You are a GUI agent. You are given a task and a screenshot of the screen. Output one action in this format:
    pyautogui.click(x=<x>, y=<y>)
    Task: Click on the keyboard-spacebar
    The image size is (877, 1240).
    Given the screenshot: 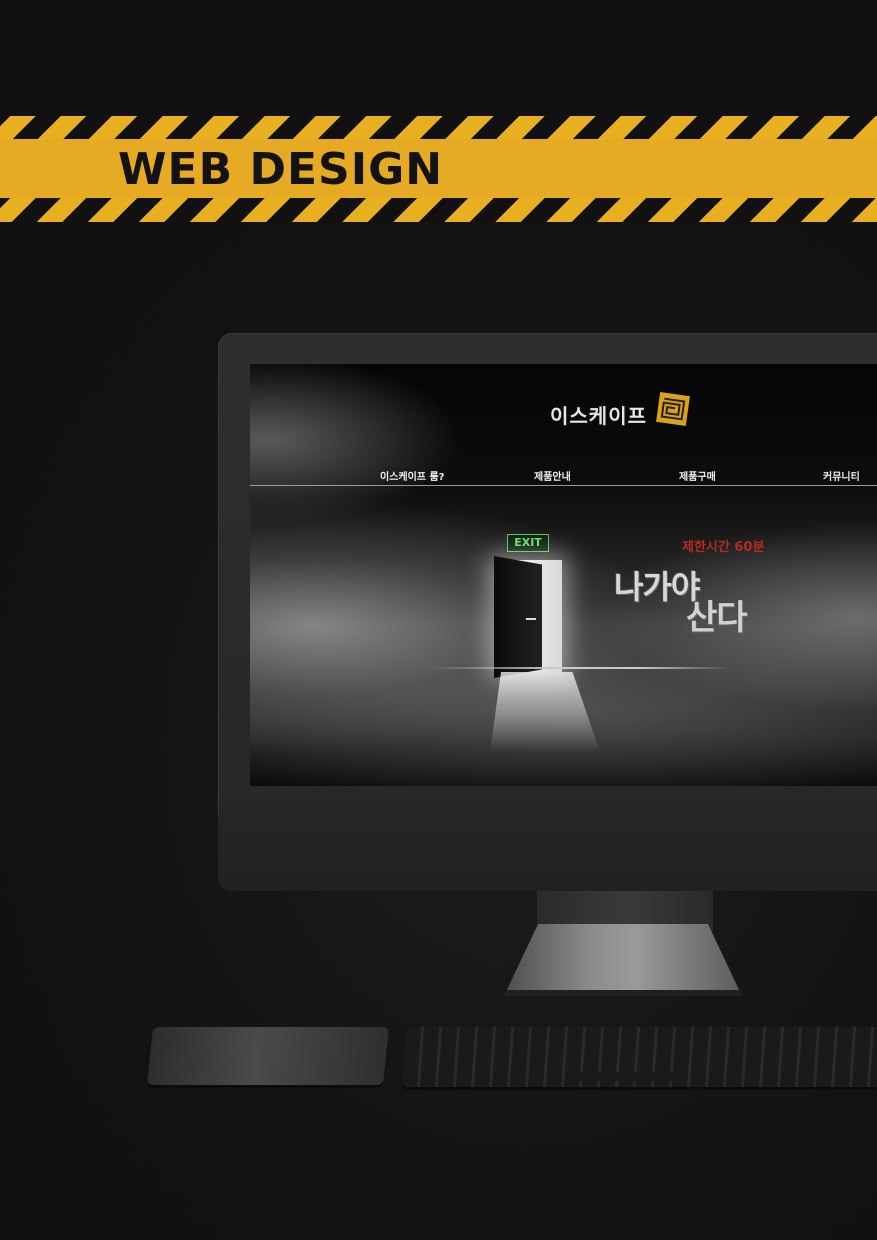 What is the action you would take?
    pyautogui.click(x=630, y=1076)
    